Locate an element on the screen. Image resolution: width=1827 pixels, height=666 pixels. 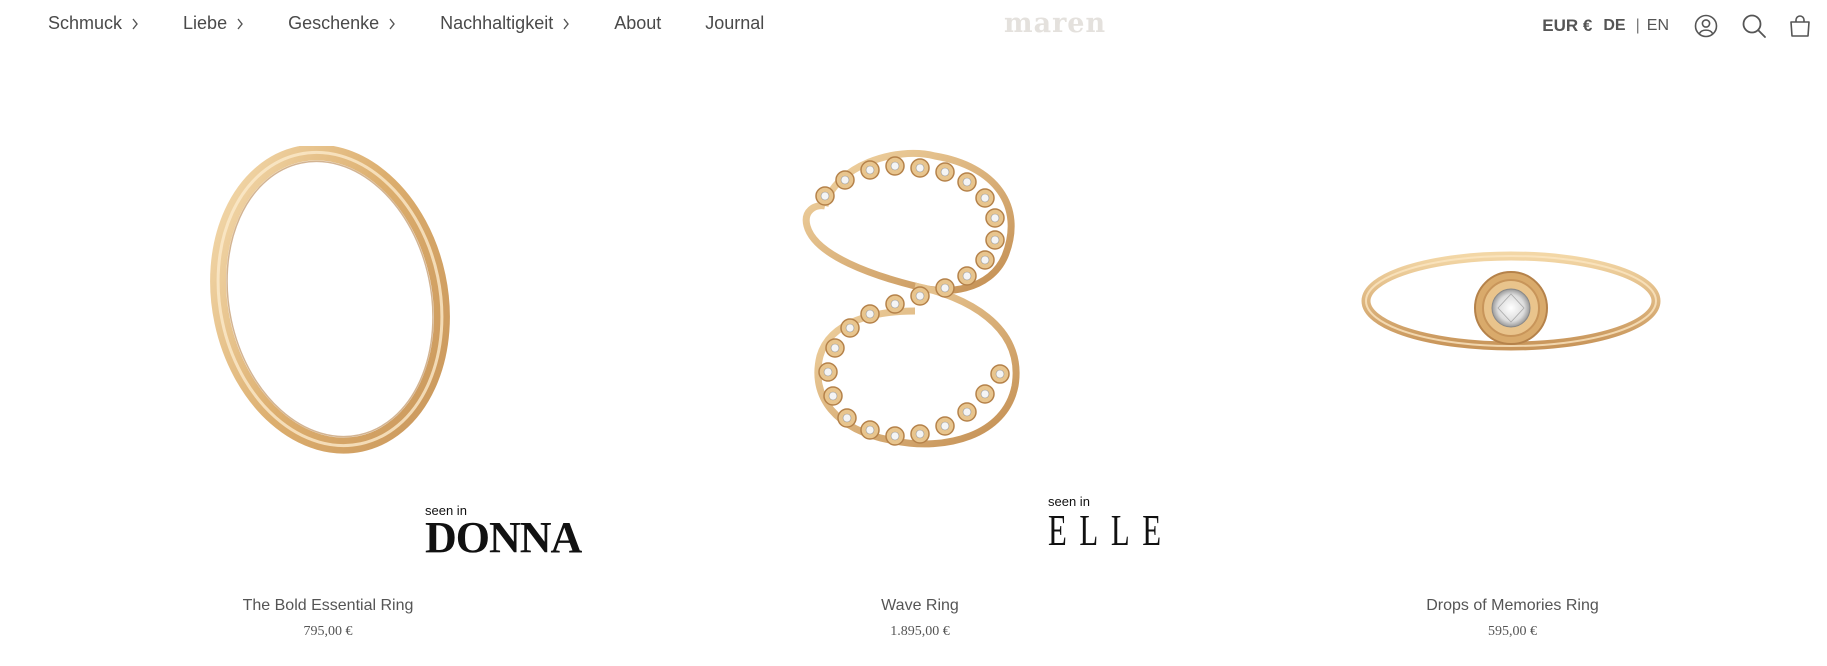
nav-item-nachhaltigkeit: Nachhaltigkeit is located at coordinates (505, 23).